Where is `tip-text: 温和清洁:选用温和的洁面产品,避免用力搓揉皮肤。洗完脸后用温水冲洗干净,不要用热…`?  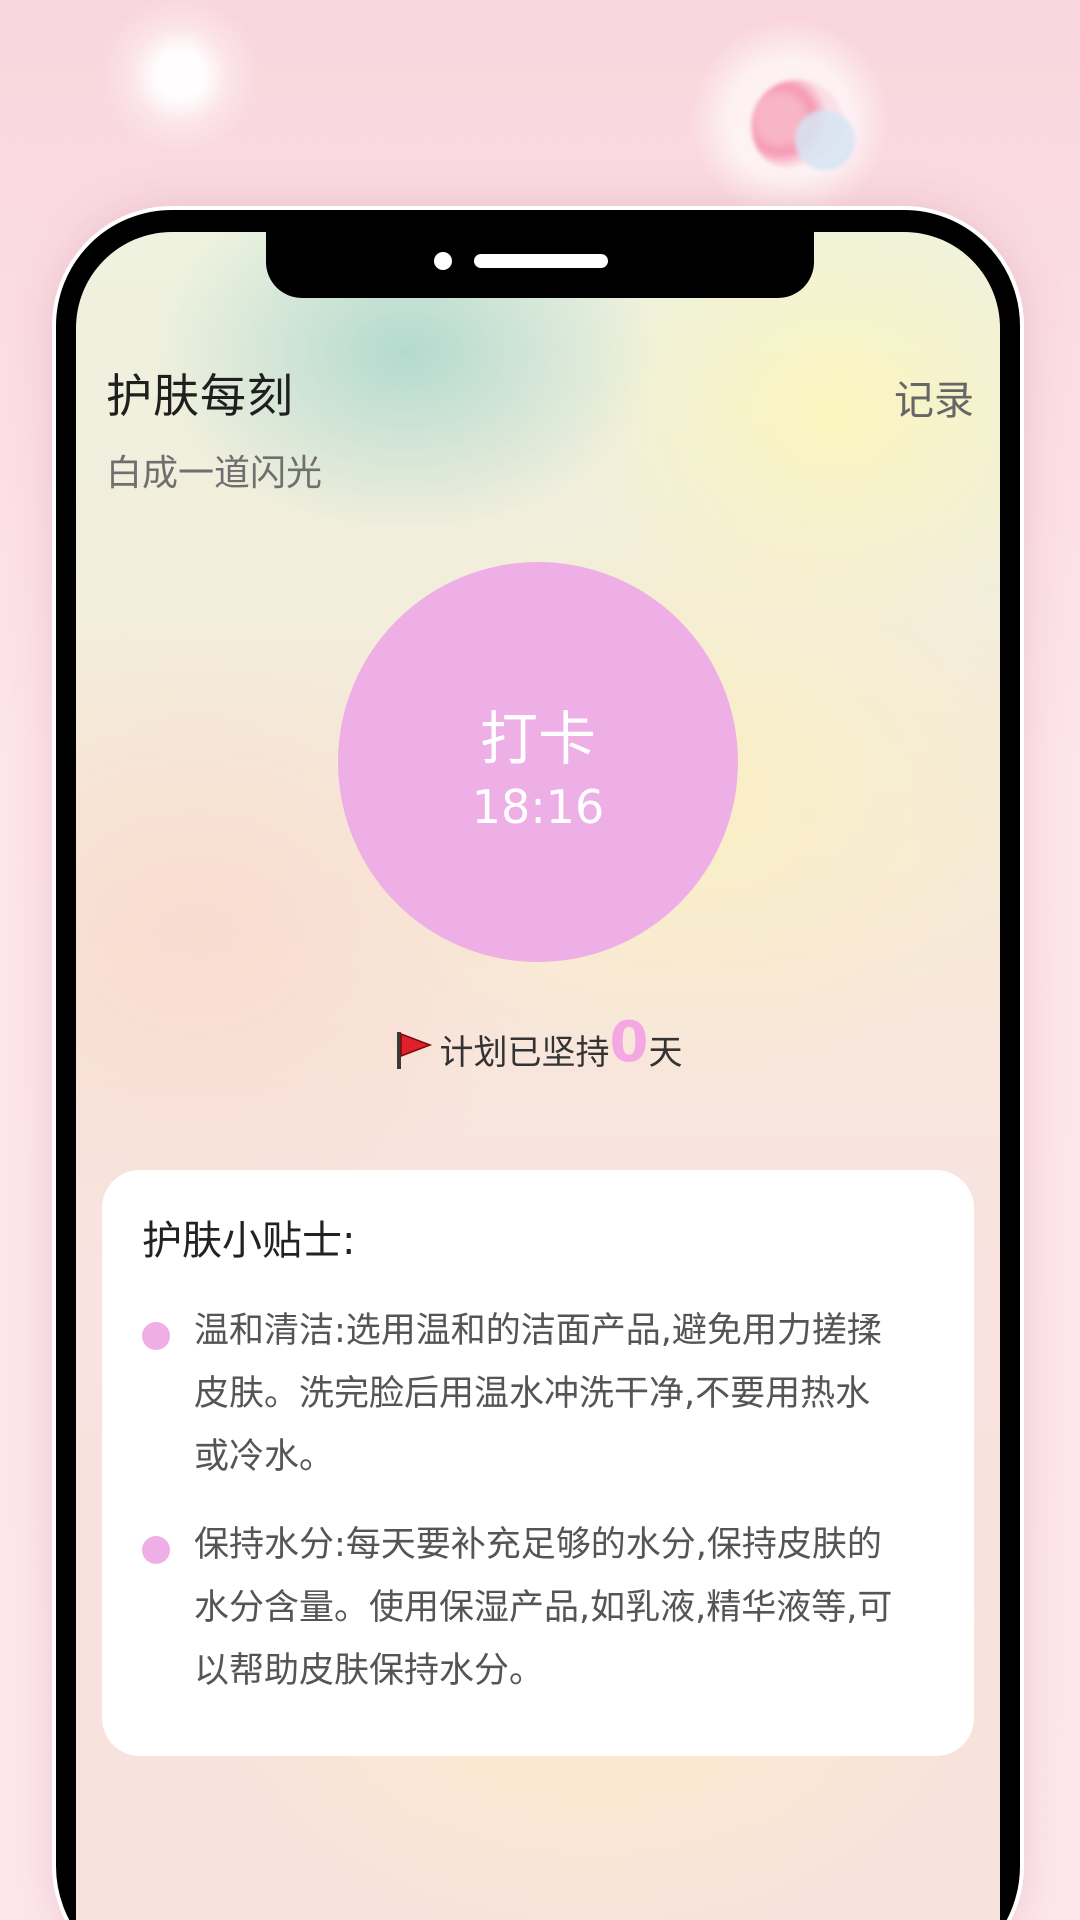 tip-text: 温和清洁:选用温和的洁面产品,避免用力搓揉皮肤。洗完脸后用温水冲洗干净,不要用热… is located at coordinates (538, 1394).